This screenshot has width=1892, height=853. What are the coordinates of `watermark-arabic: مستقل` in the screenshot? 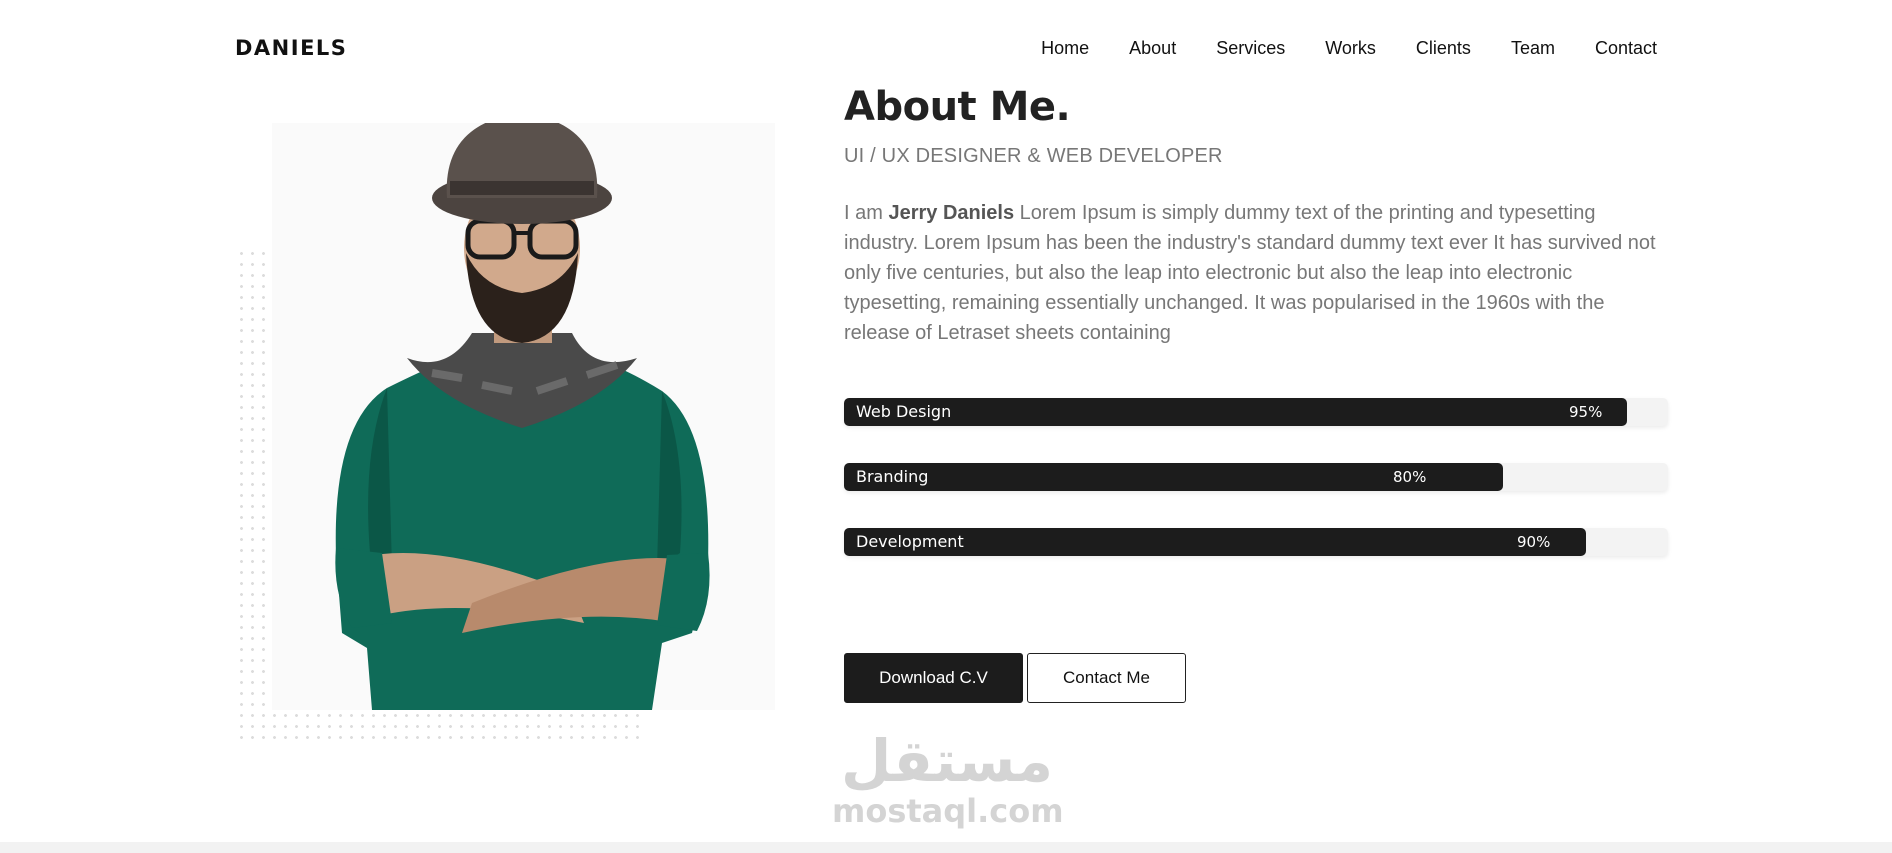 It's located at (947, 761).